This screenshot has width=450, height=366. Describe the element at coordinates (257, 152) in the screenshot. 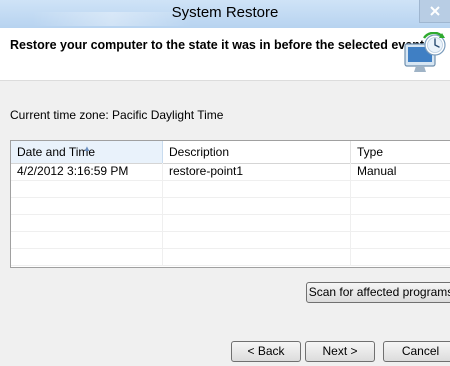

I see `column-header-description: Description` at that location.